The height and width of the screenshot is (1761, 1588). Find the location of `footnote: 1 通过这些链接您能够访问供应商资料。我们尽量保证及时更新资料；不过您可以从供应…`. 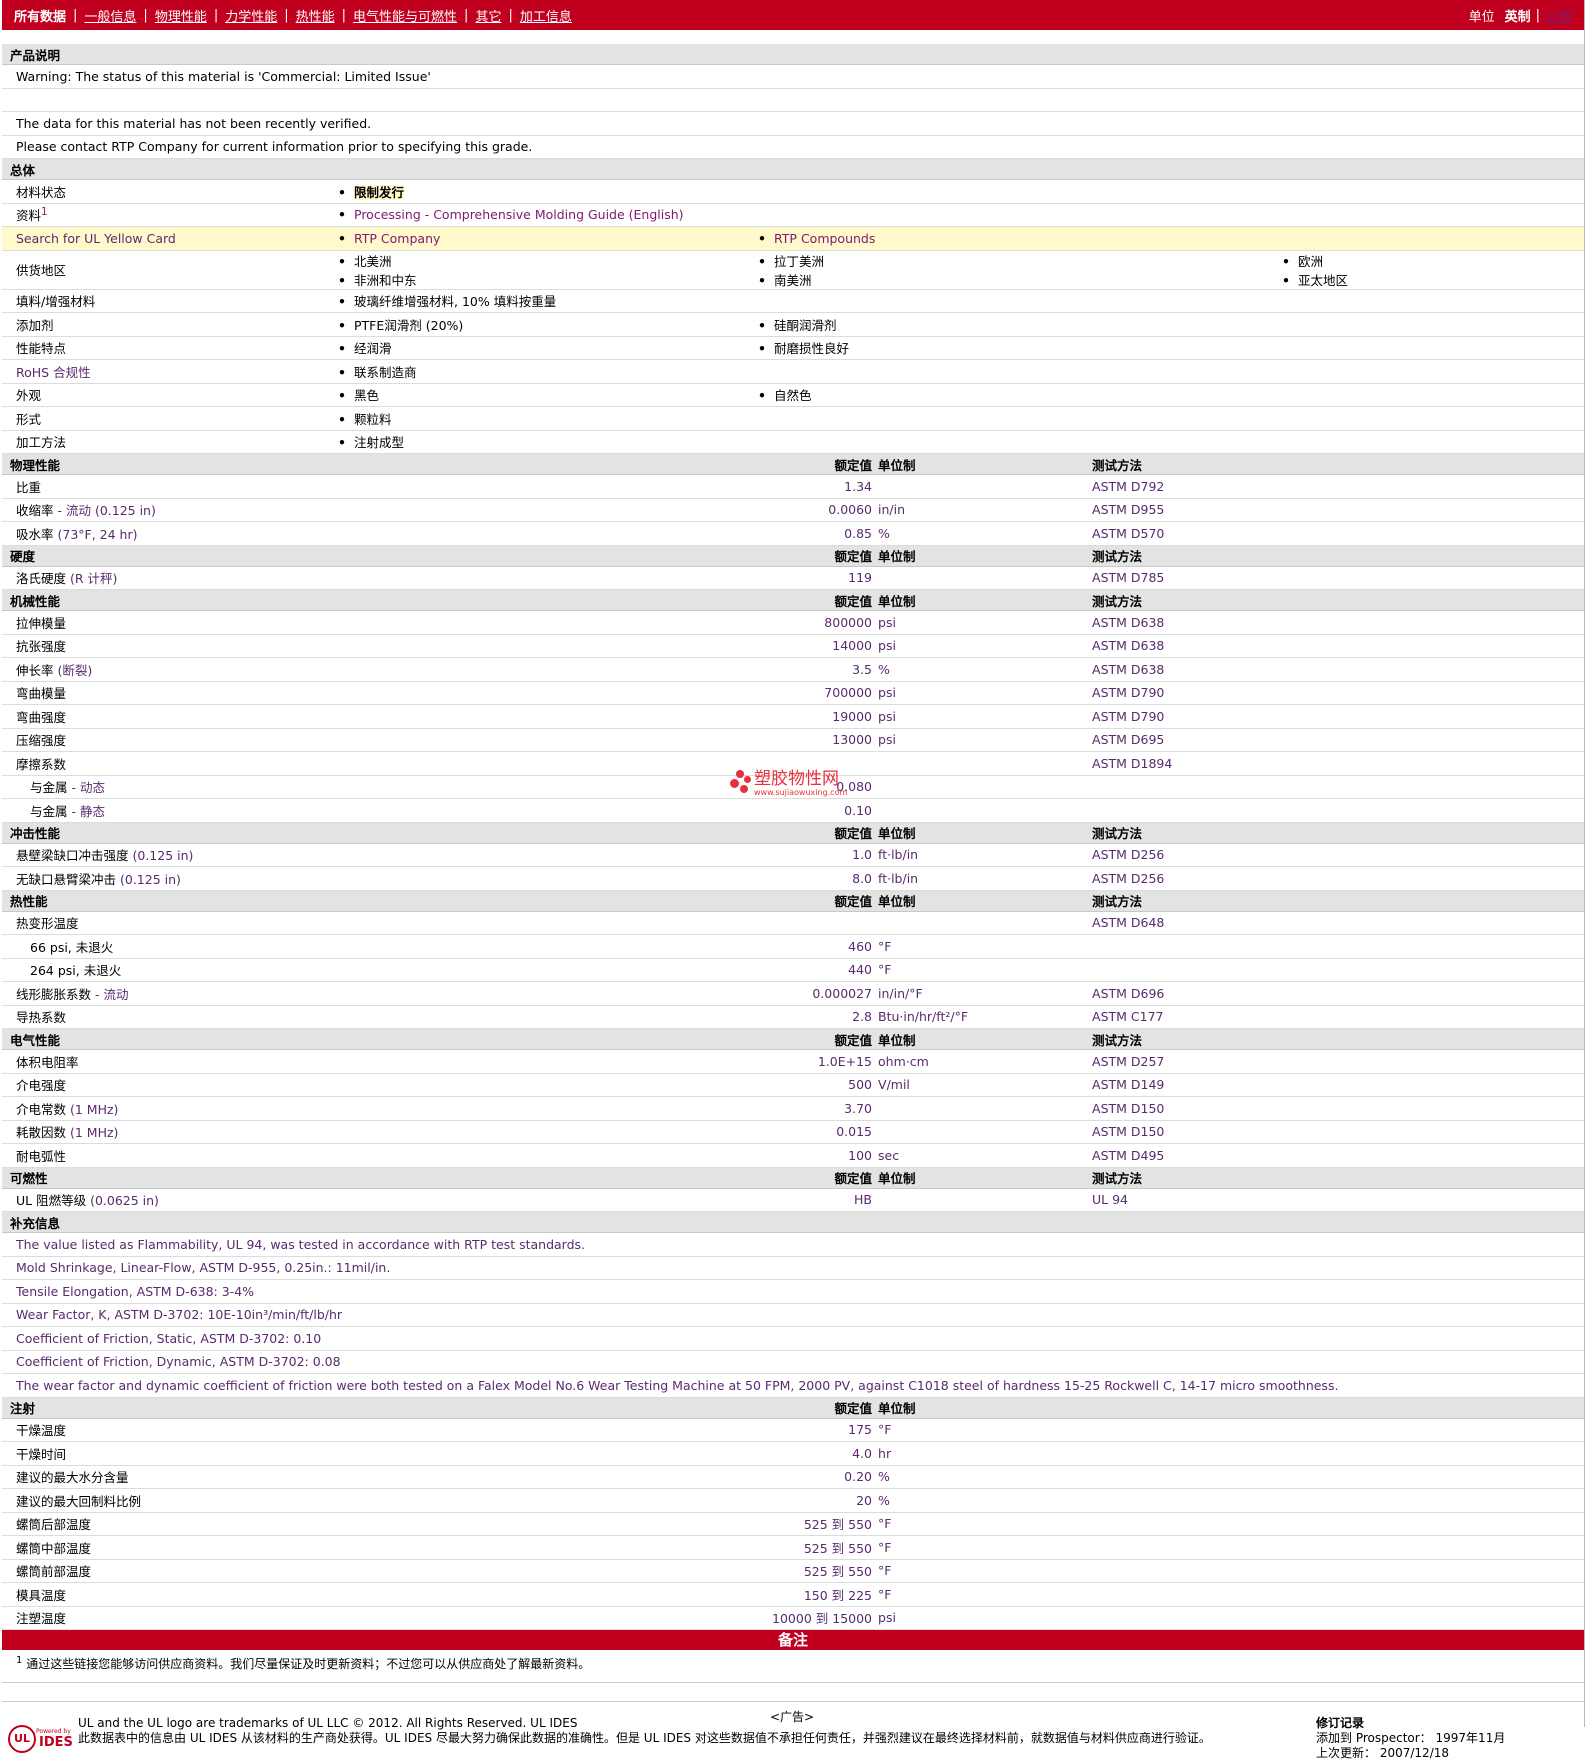

footnote: 1 通过这些链接您能够访问供应商资料。我们尽量保证及时更新资料；不过您可以从供应… is located at coordinates (793, 1666).